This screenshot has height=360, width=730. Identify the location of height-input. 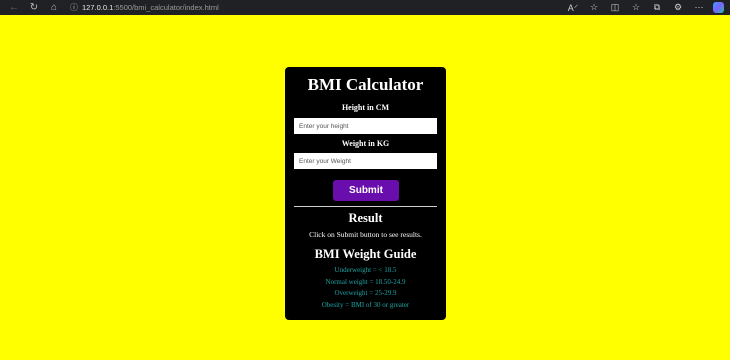
(365, 126).